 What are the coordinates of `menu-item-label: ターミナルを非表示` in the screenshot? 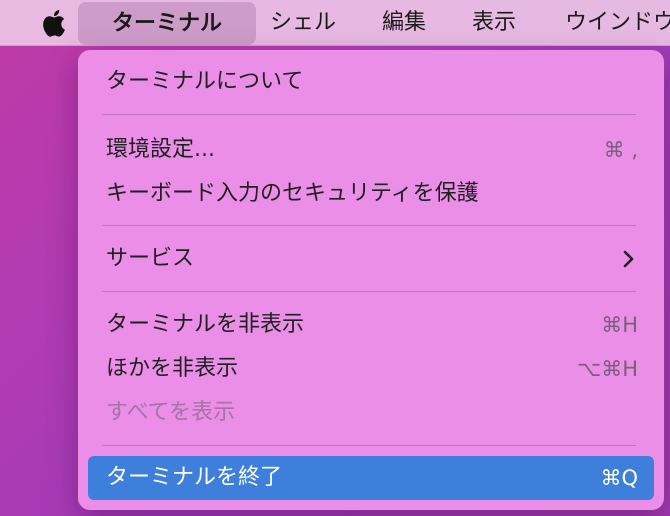 It's located at (205, 324).